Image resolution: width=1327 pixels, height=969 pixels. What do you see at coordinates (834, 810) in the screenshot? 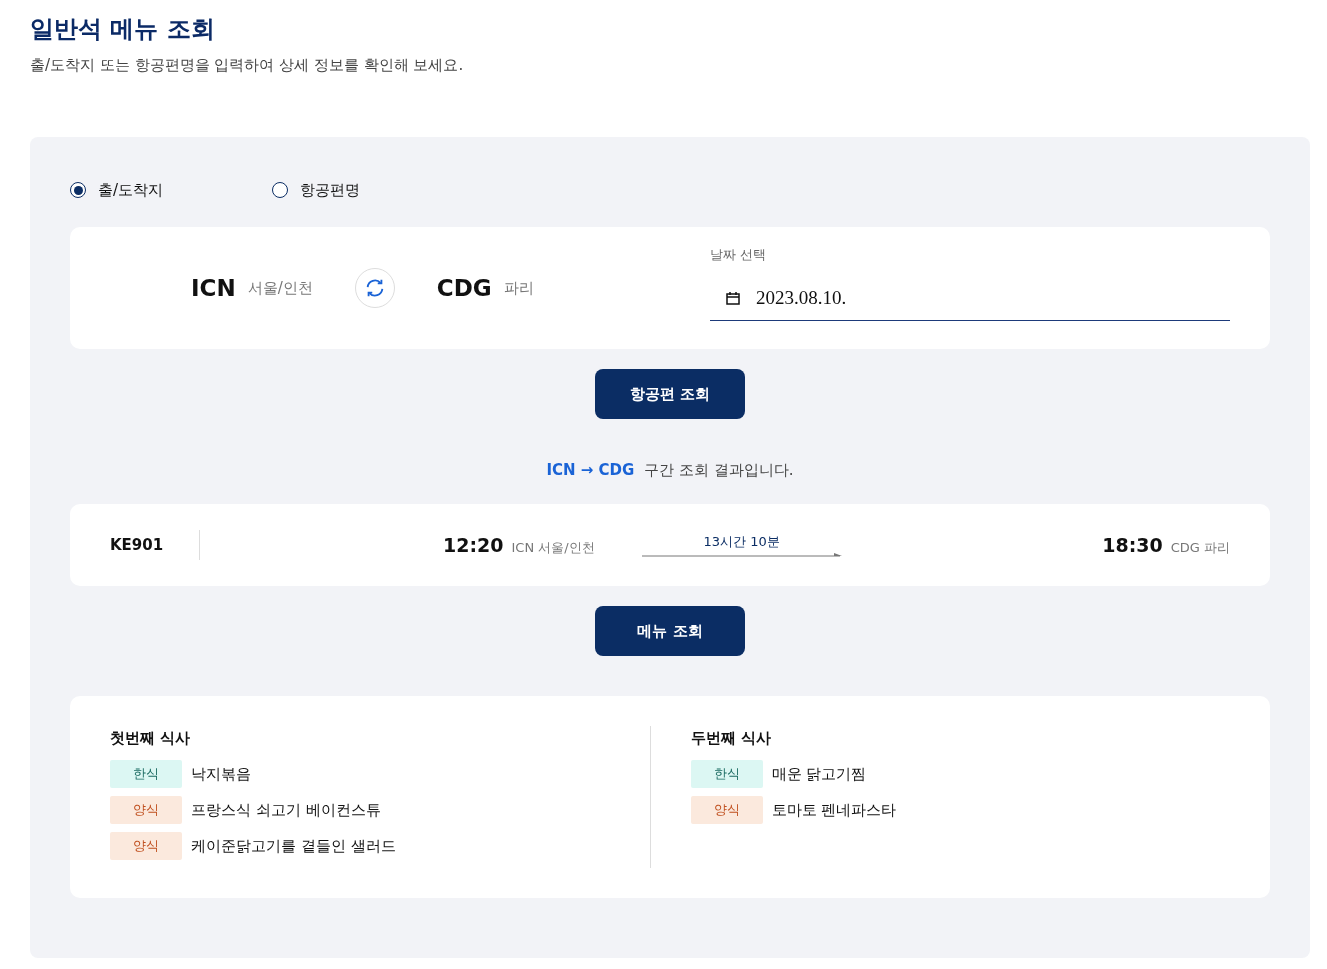
I see `meal-name: 토마토 펜네파스타` at bounding box center [834, 810].